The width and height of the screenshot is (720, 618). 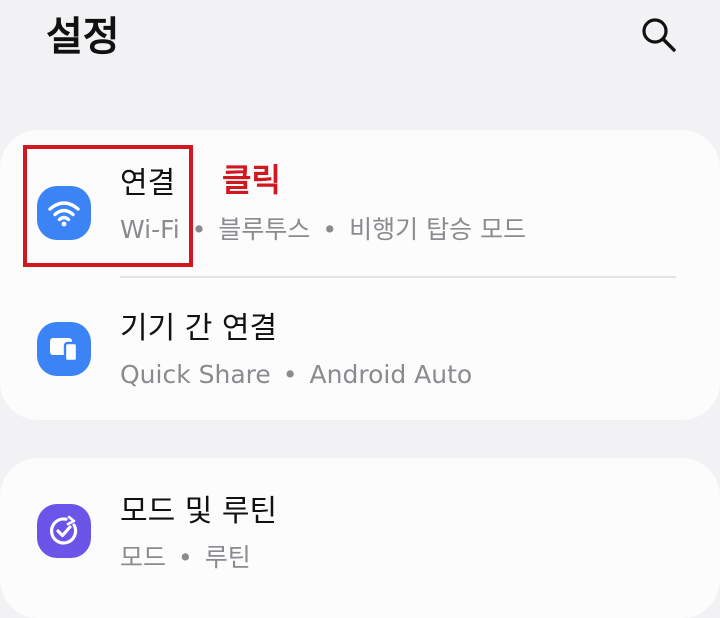 What do you see at coordinates (199, 511) in the screenshot?
I see `item-title: 모드 및 루틴` at bounding box center [199, 511].